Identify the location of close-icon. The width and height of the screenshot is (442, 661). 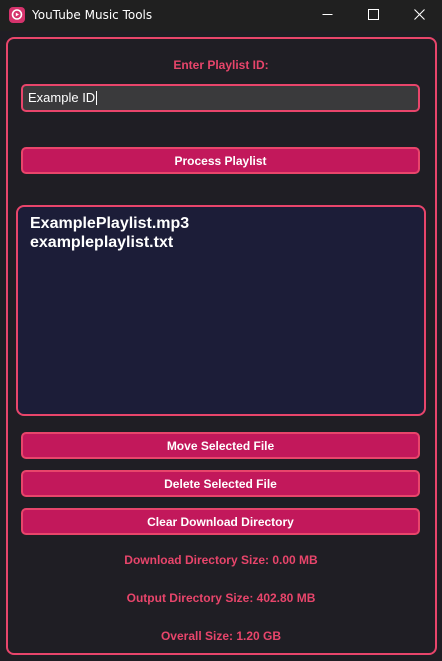
(419, 16).